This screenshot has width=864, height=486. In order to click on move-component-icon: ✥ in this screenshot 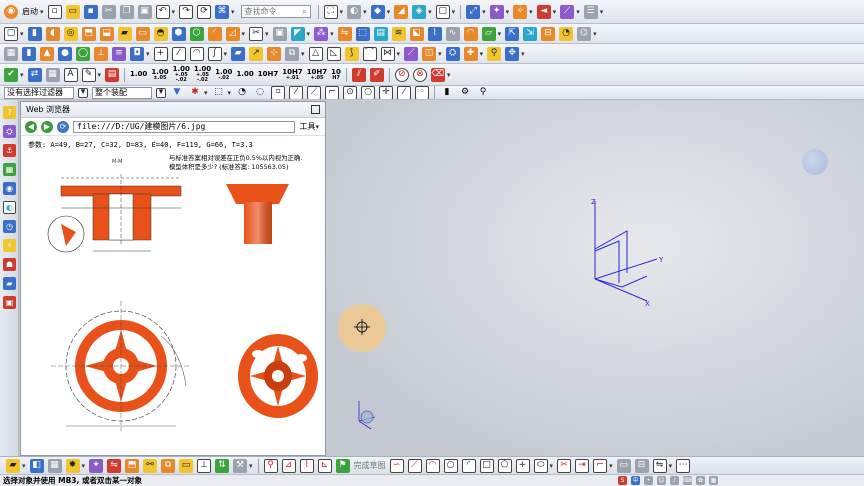, I will do `click(512, 53)`.